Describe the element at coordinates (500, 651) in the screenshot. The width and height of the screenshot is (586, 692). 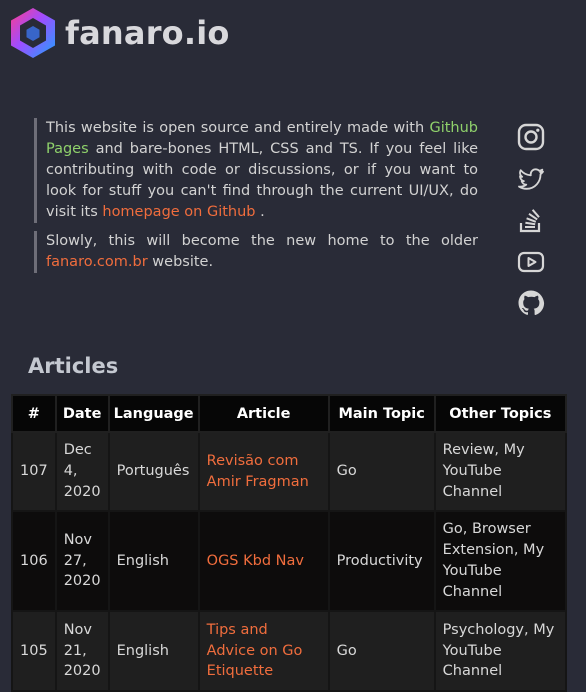
I see `cell-other-topics: Psychology, My YouTube Channel` at that location.